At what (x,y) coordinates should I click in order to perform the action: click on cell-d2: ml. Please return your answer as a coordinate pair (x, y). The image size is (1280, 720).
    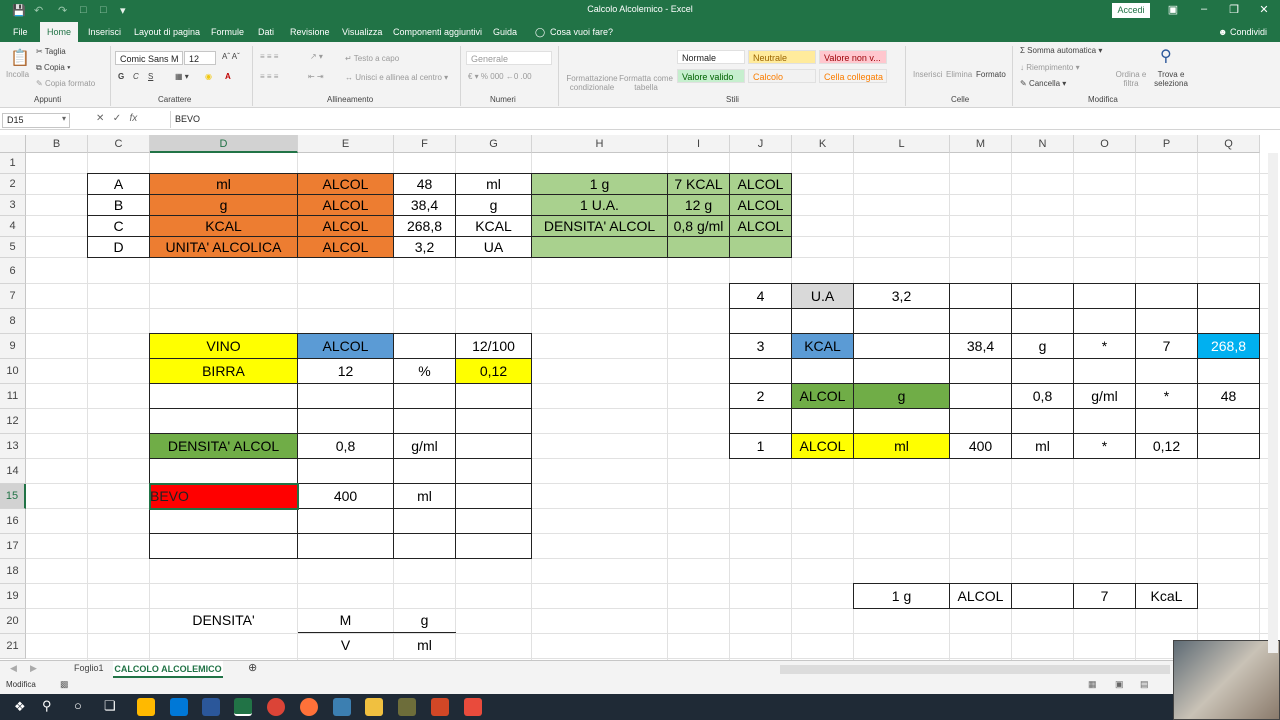
    Looking at the image, I should click on (223, 184).